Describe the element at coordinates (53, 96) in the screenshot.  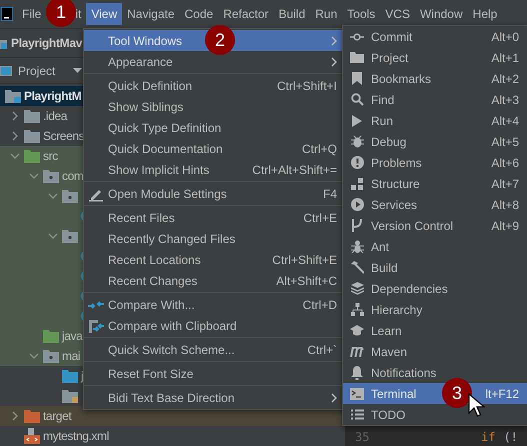
I see `tree-item-label: PlayrightM` at that location.